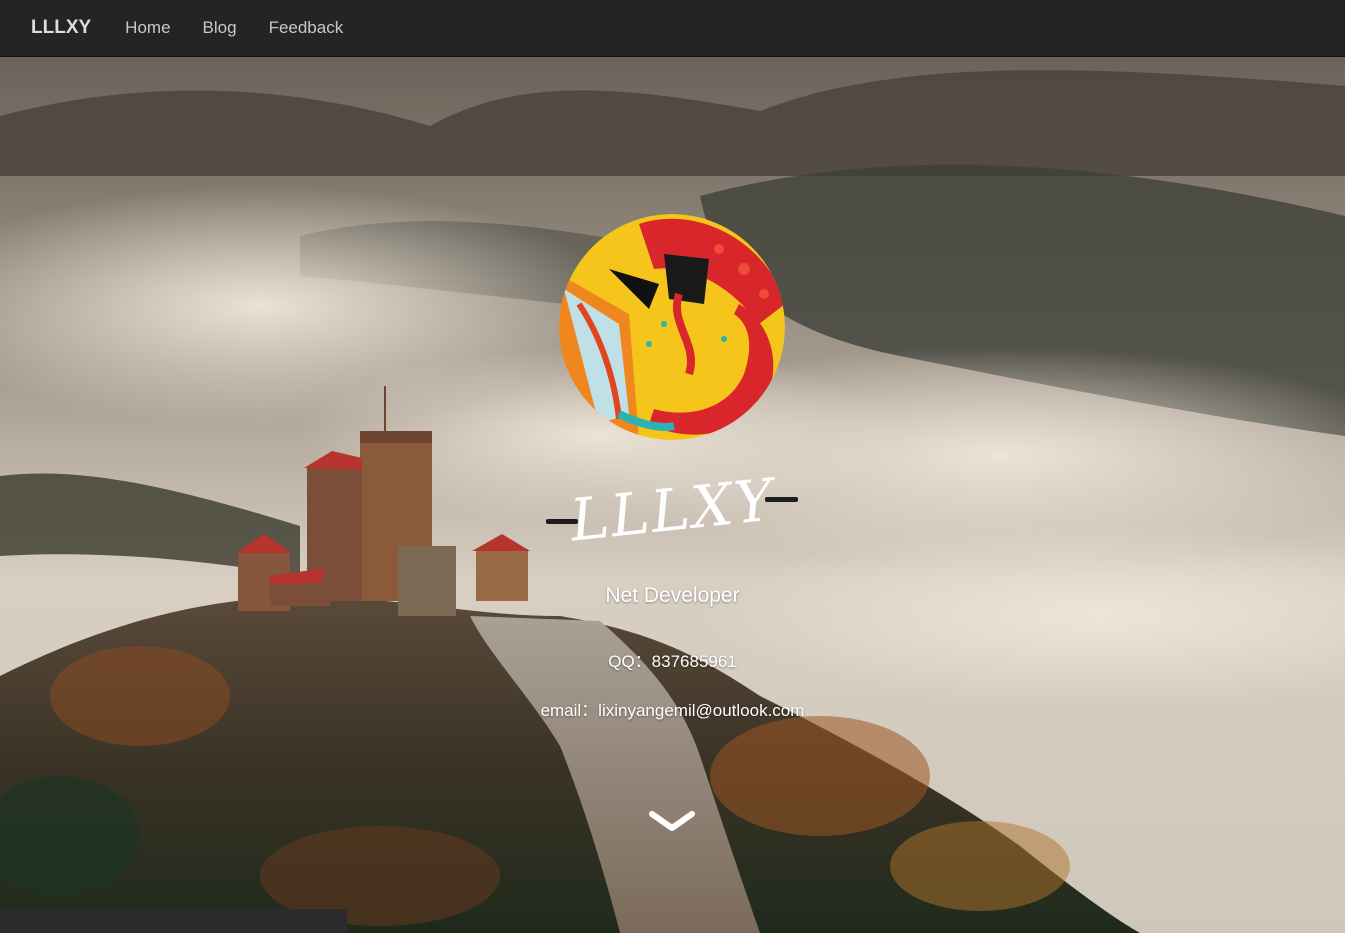  Describe the element at coordinates (306, 28) in the screenshot. I see `nav-feedback-link: Feedback` at that location.